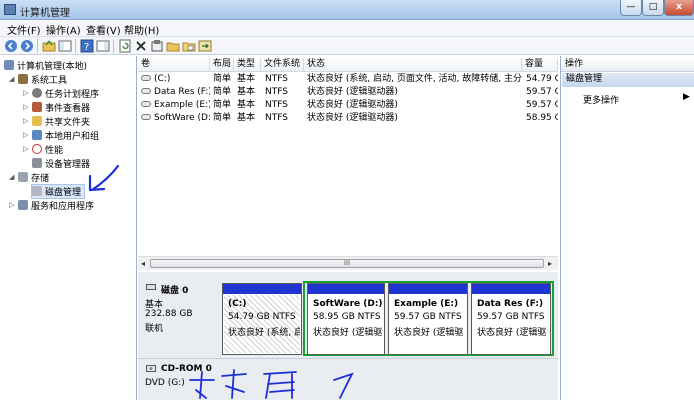 The height and width of the screenshot is (400, 694). What do you see at coordinates (105, 178) in the screenshot?
I see `arrow-annotation-icon` at bounding box center [105, 178].